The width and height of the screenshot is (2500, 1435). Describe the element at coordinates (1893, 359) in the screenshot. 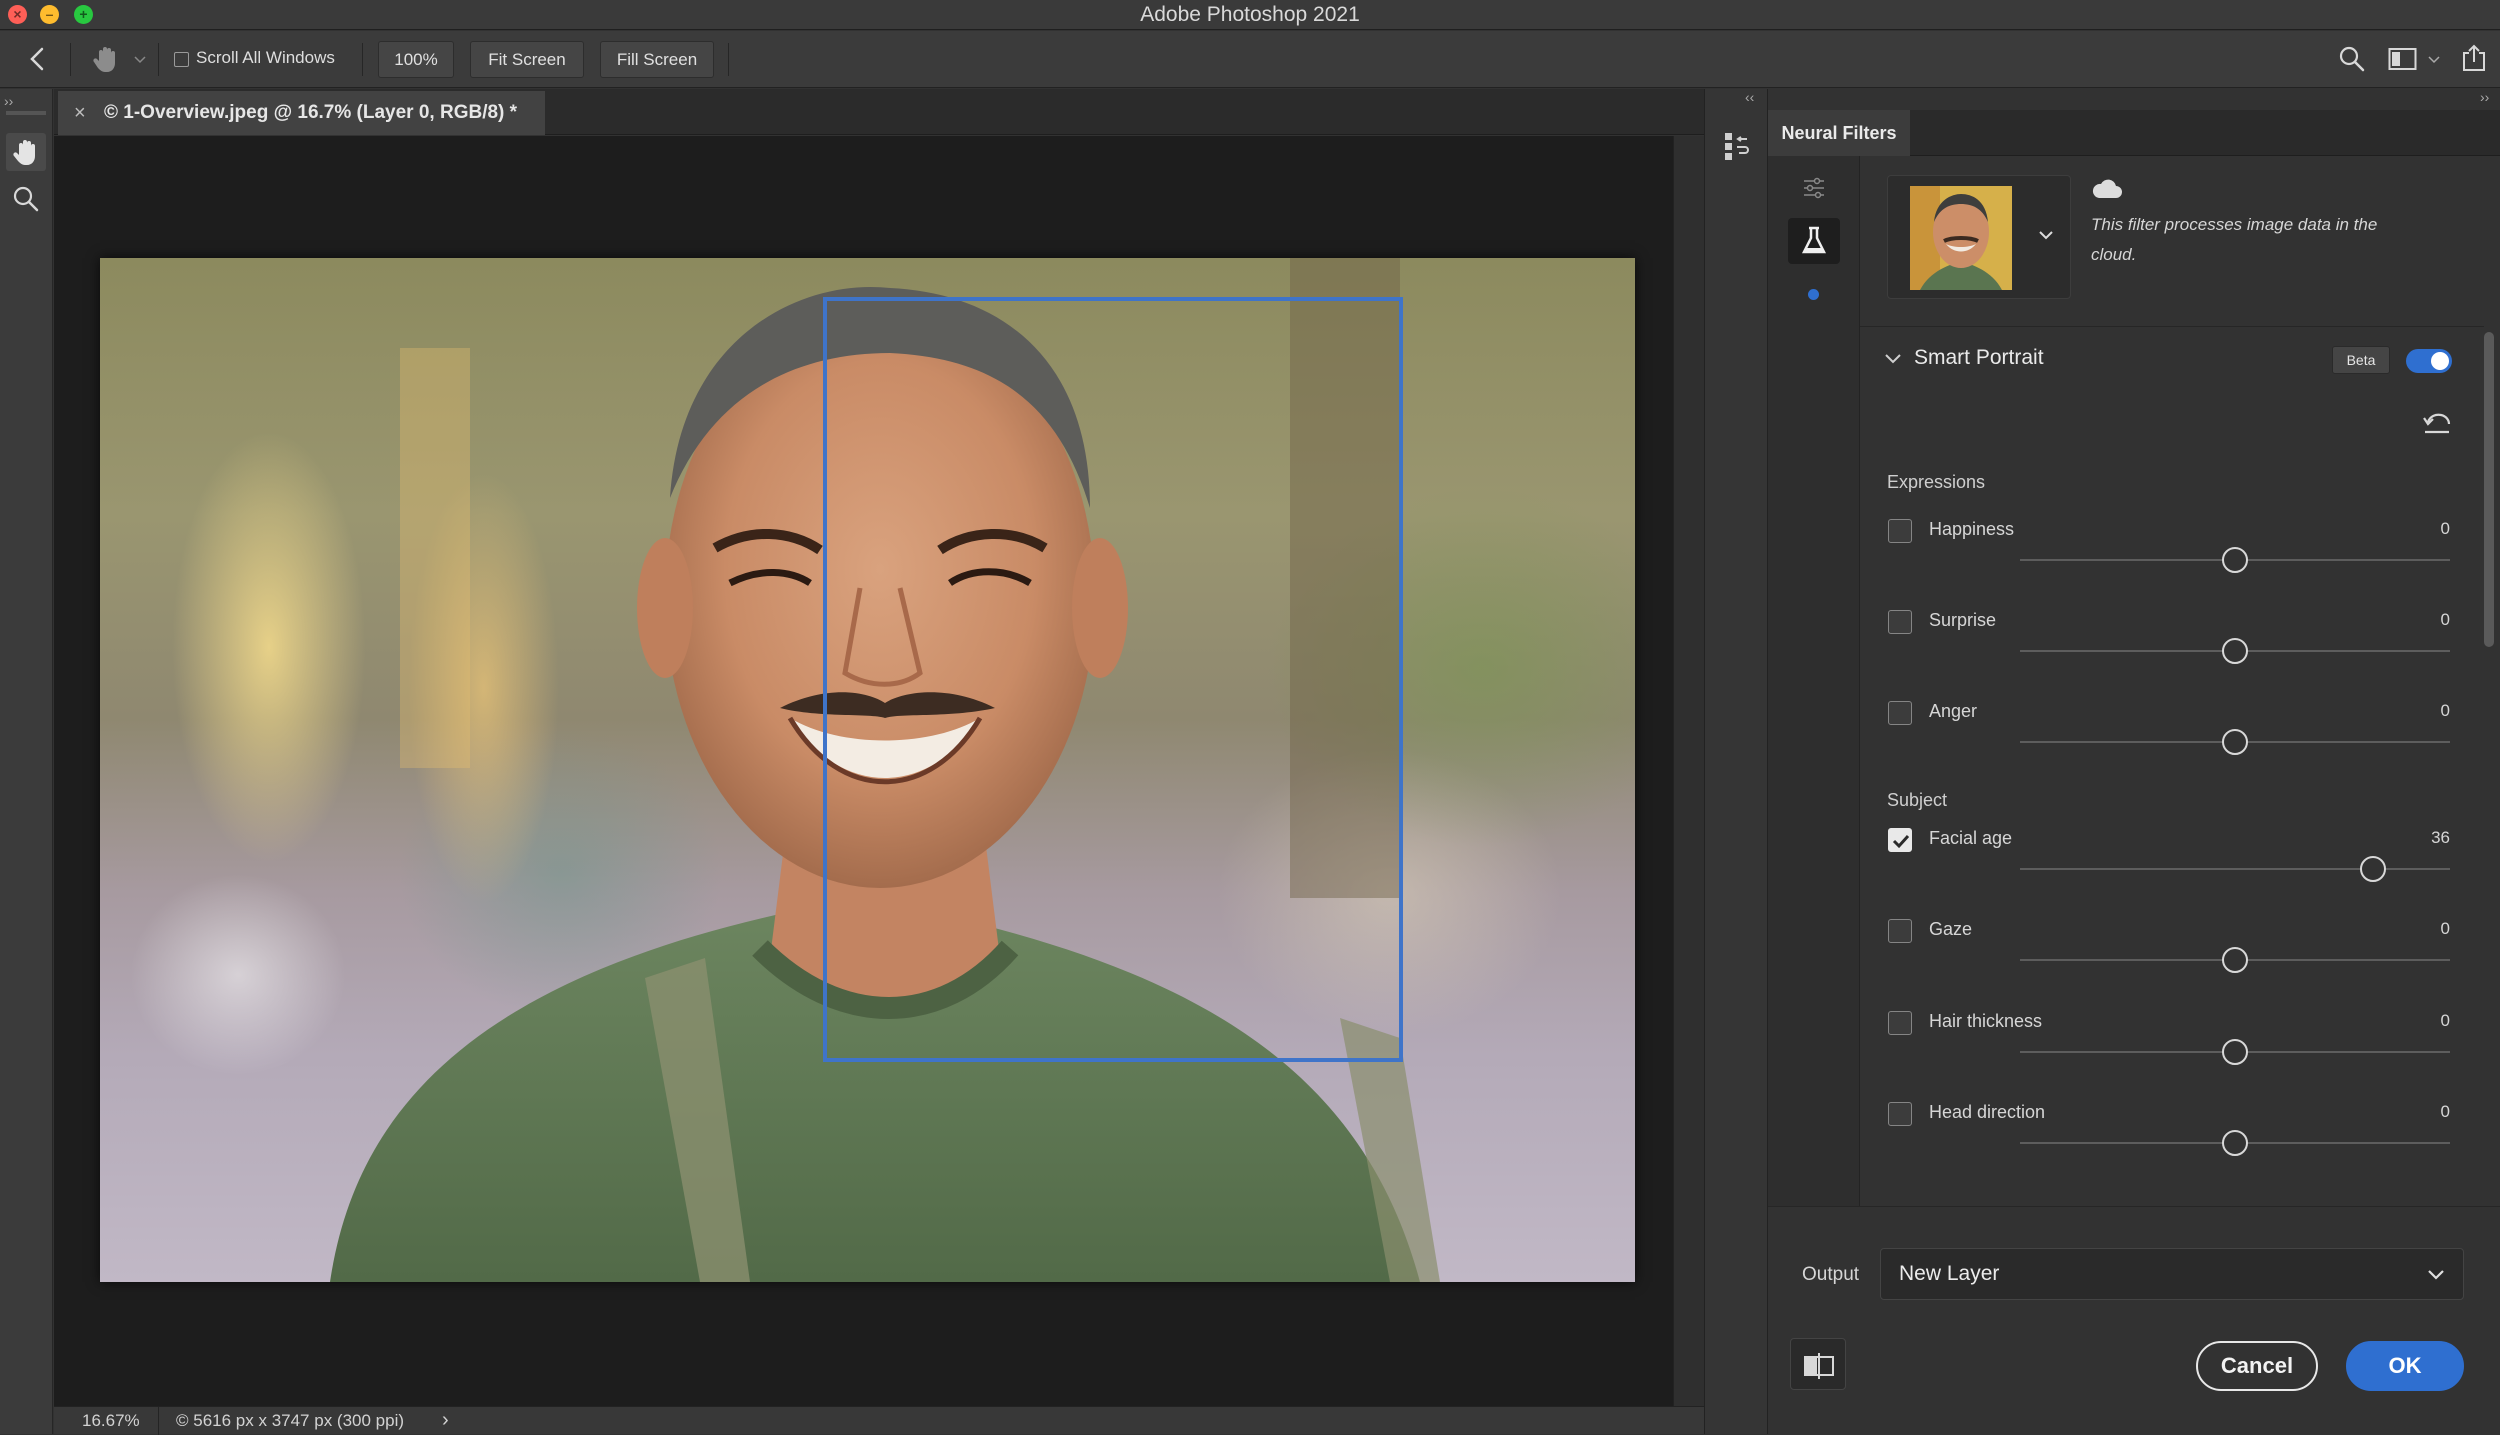

I see `collapse-filter-icon` at that location.